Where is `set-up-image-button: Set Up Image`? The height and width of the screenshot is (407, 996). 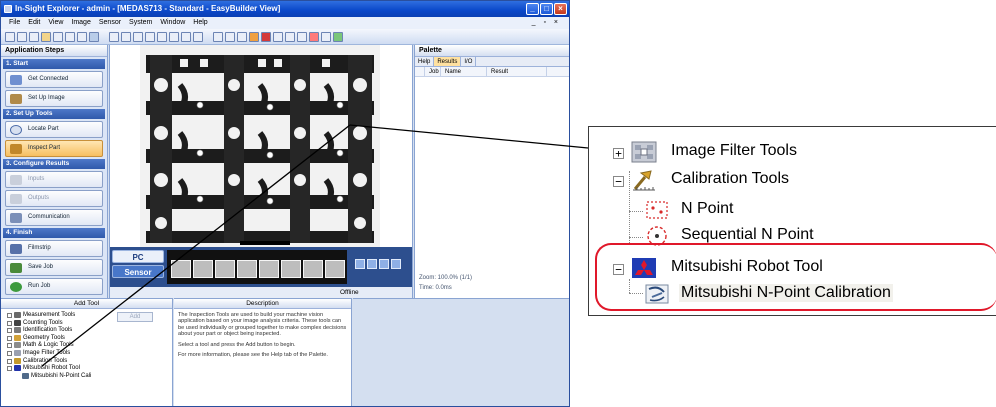 set-up-image-button: Set Up Image is located at coordinates (54, 98).